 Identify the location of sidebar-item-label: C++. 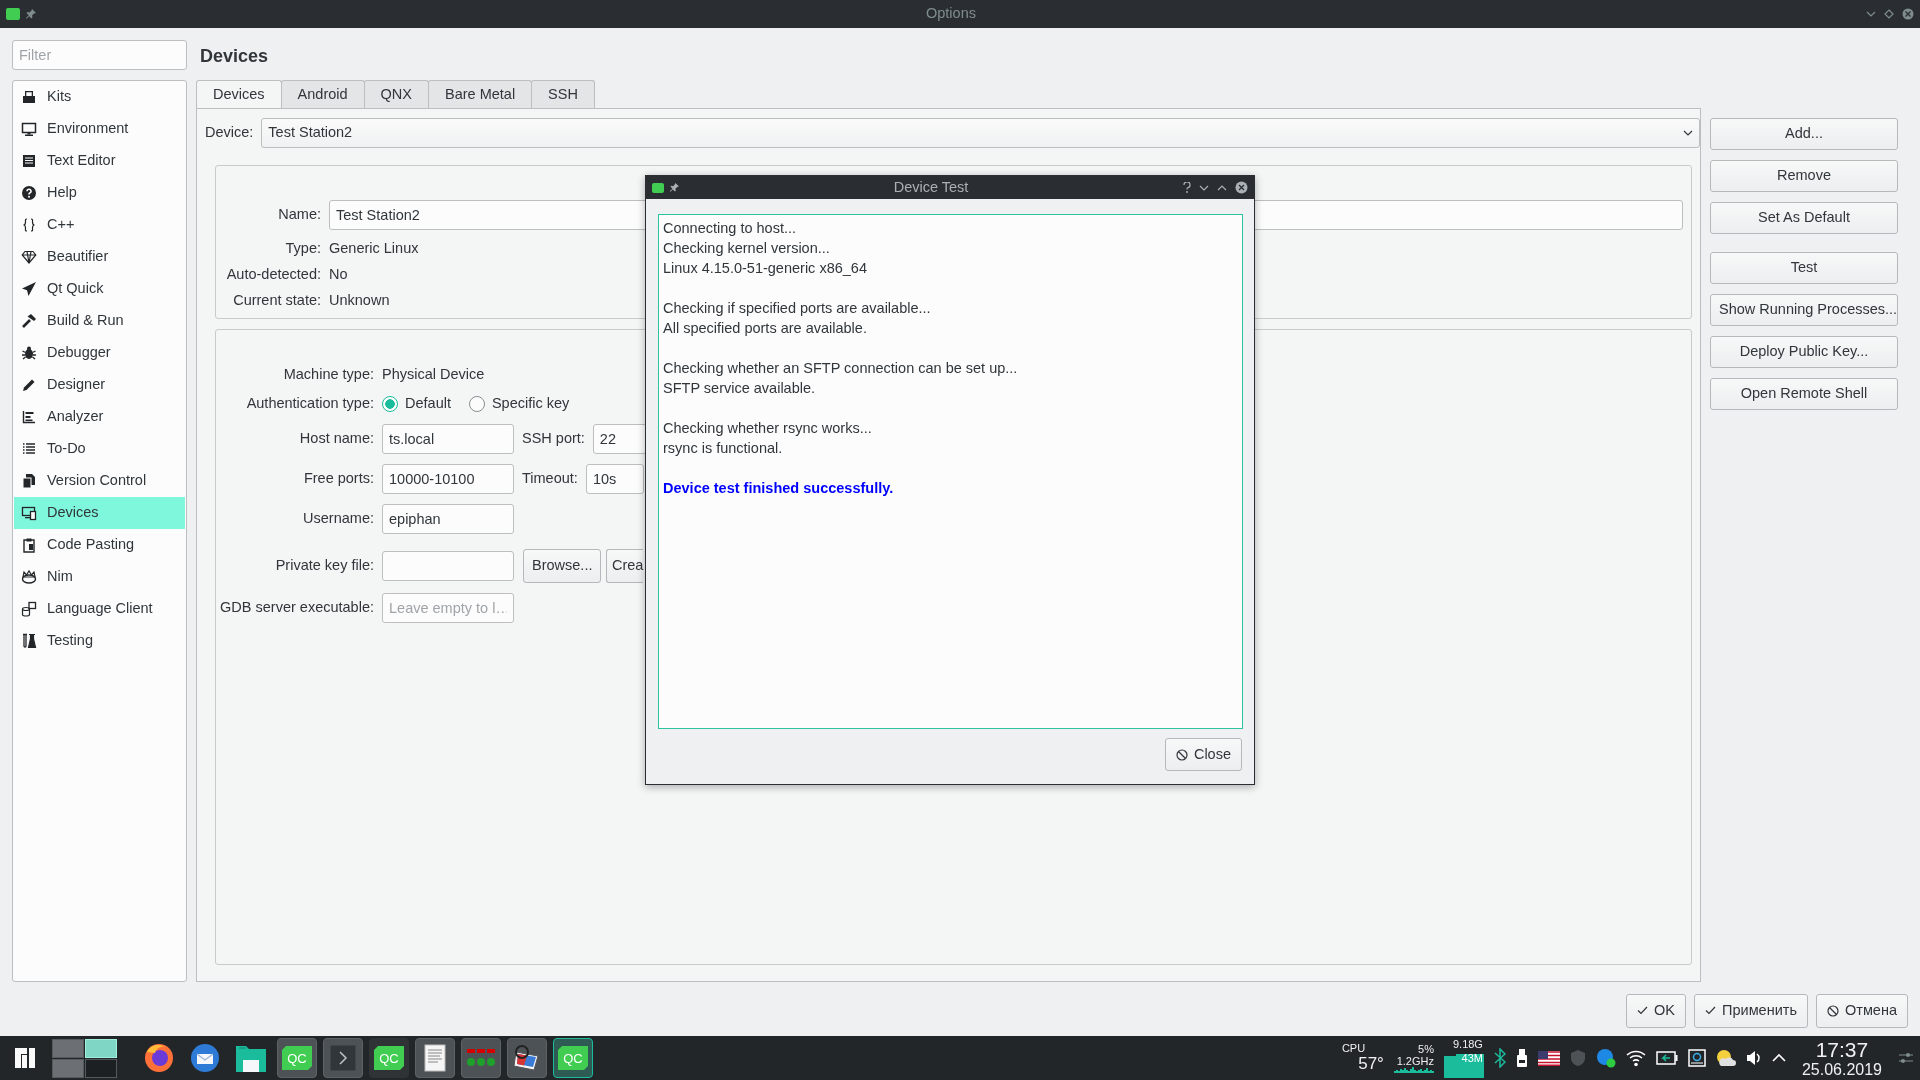
(61, 225).